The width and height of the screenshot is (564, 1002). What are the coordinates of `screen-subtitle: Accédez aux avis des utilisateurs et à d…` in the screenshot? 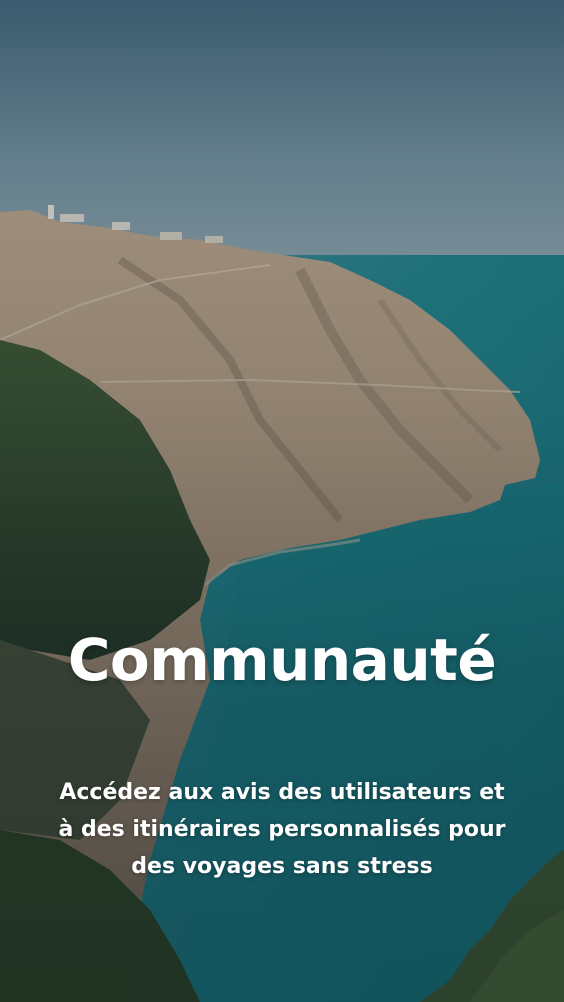 It's located at (282, 829).